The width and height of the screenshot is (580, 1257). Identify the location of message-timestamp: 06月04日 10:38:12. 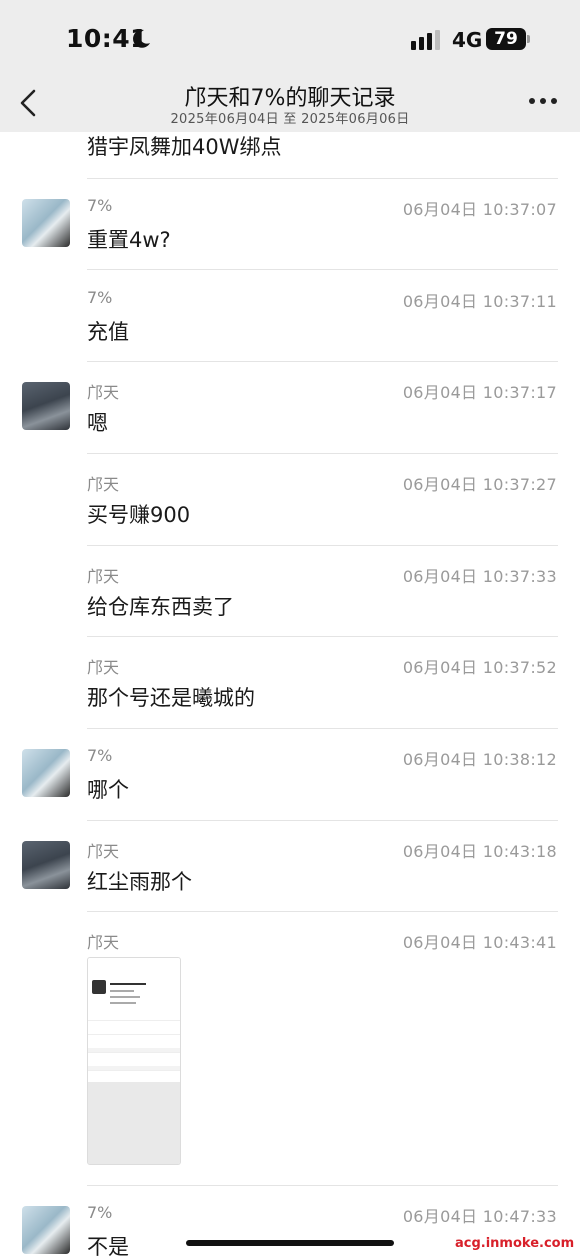
(479, 759).